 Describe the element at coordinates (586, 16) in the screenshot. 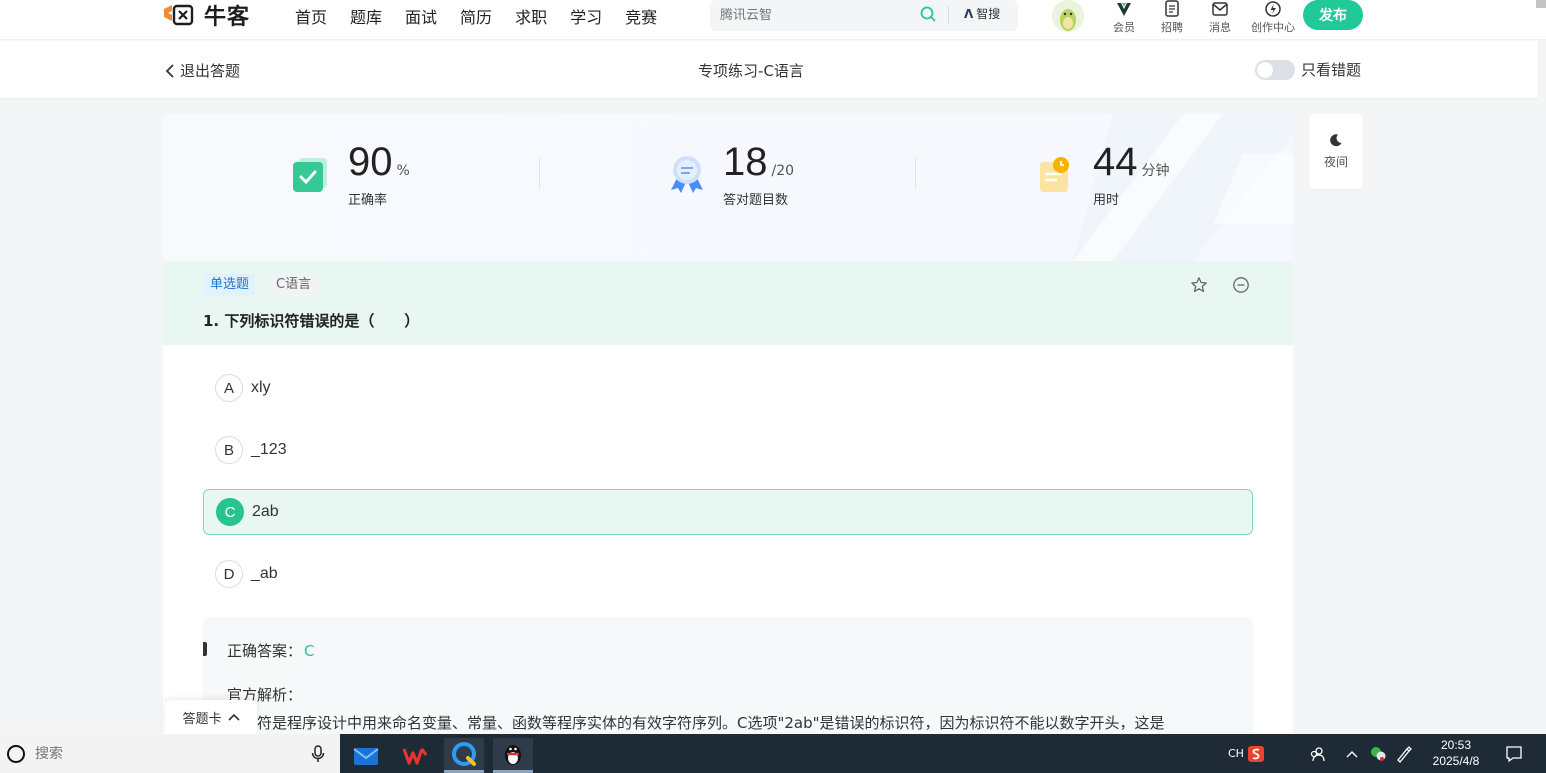

I see `nav-link-learn: 学习` at that location.